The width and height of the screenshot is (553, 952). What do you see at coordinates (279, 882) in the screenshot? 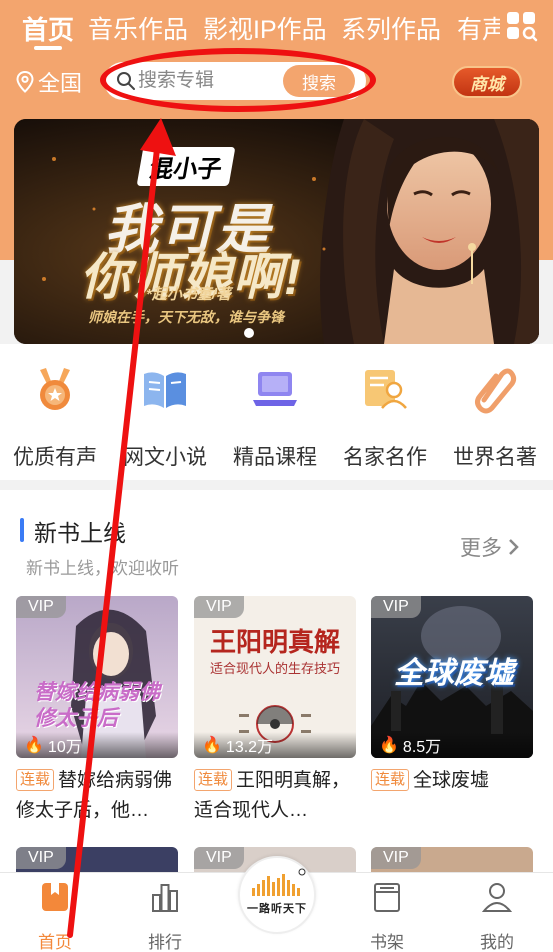
I see `app-logo-icon` at bounding box center [279, 882].